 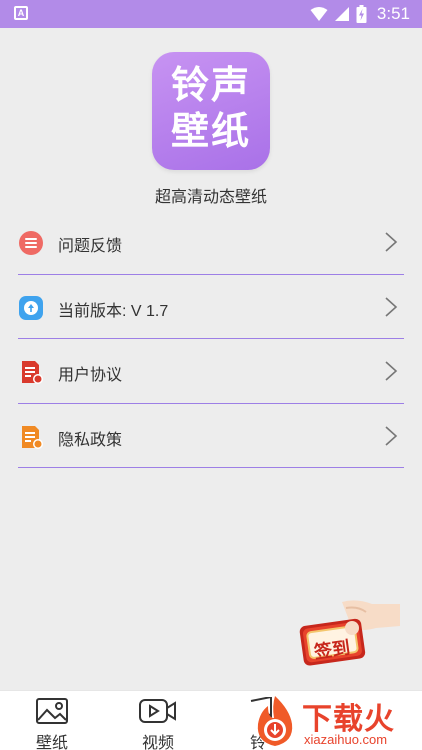 What do you see at coordinates (158, 723) in the screenshot?
I see `tab-video: 视频` at bounding box center [158, 723].